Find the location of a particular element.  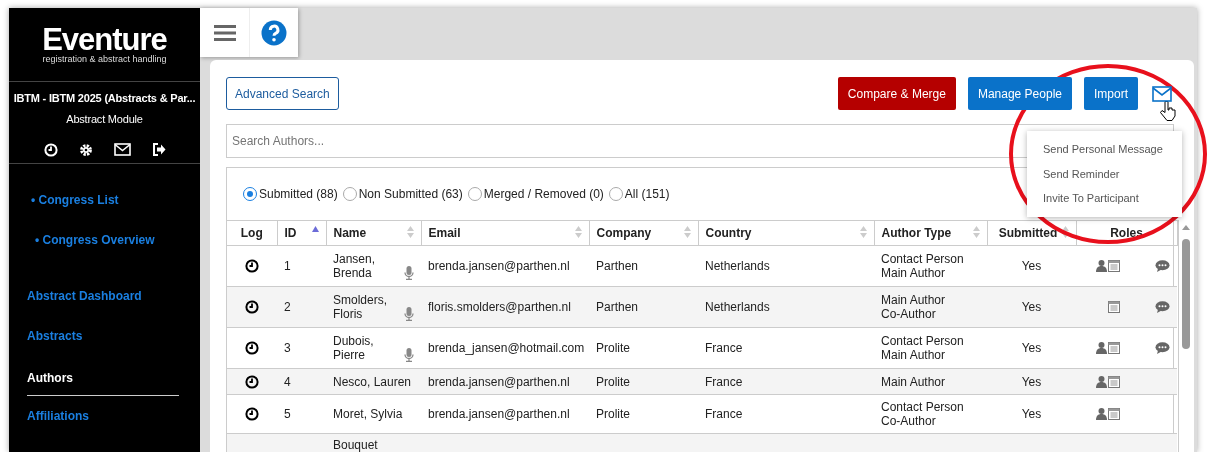

author-name: Moret, Sylvia is located at coordinates (368, 414).